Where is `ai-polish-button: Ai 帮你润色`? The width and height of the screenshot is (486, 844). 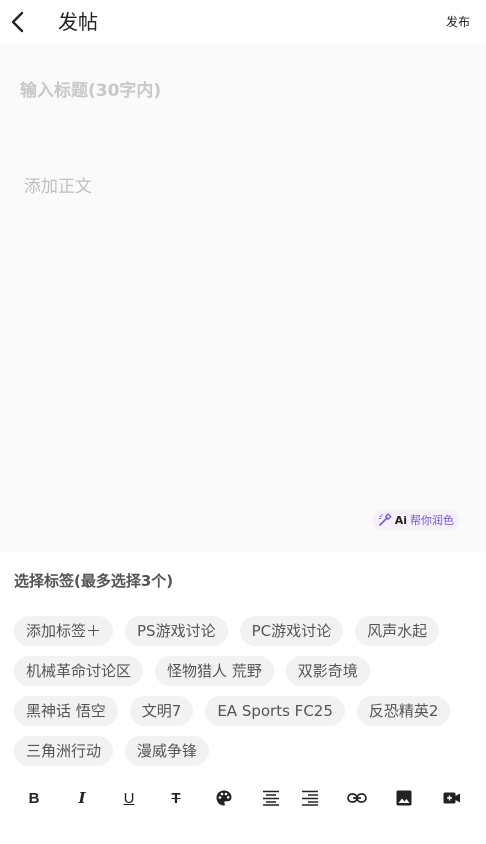 ai-polish-button: Ai 帮你润色 is located at coordinates (415, 520).